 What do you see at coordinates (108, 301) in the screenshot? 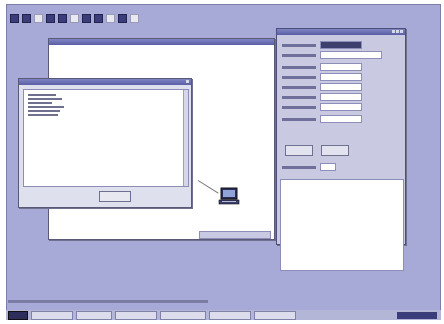
I see `status-text` at bounding box center [108, 301].